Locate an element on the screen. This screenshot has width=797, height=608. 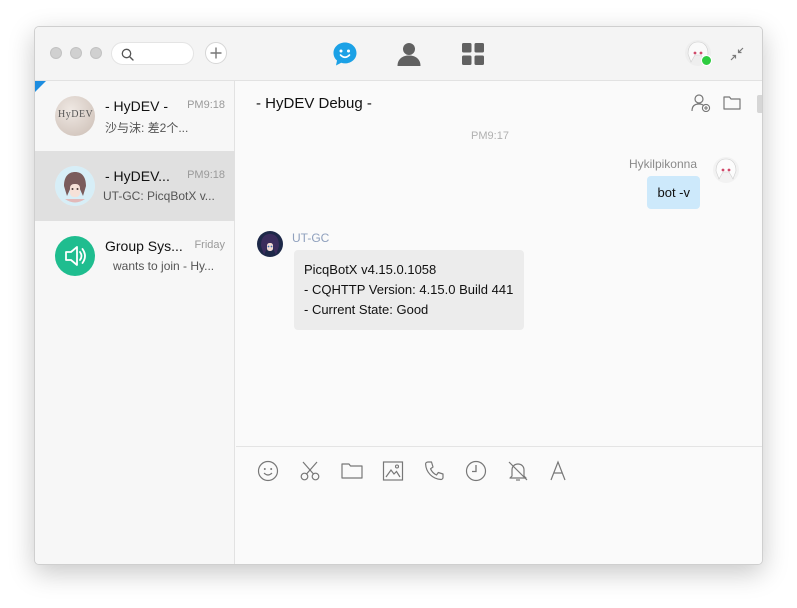
time-separator: PM9:17 is located at coordinates (490, 136).